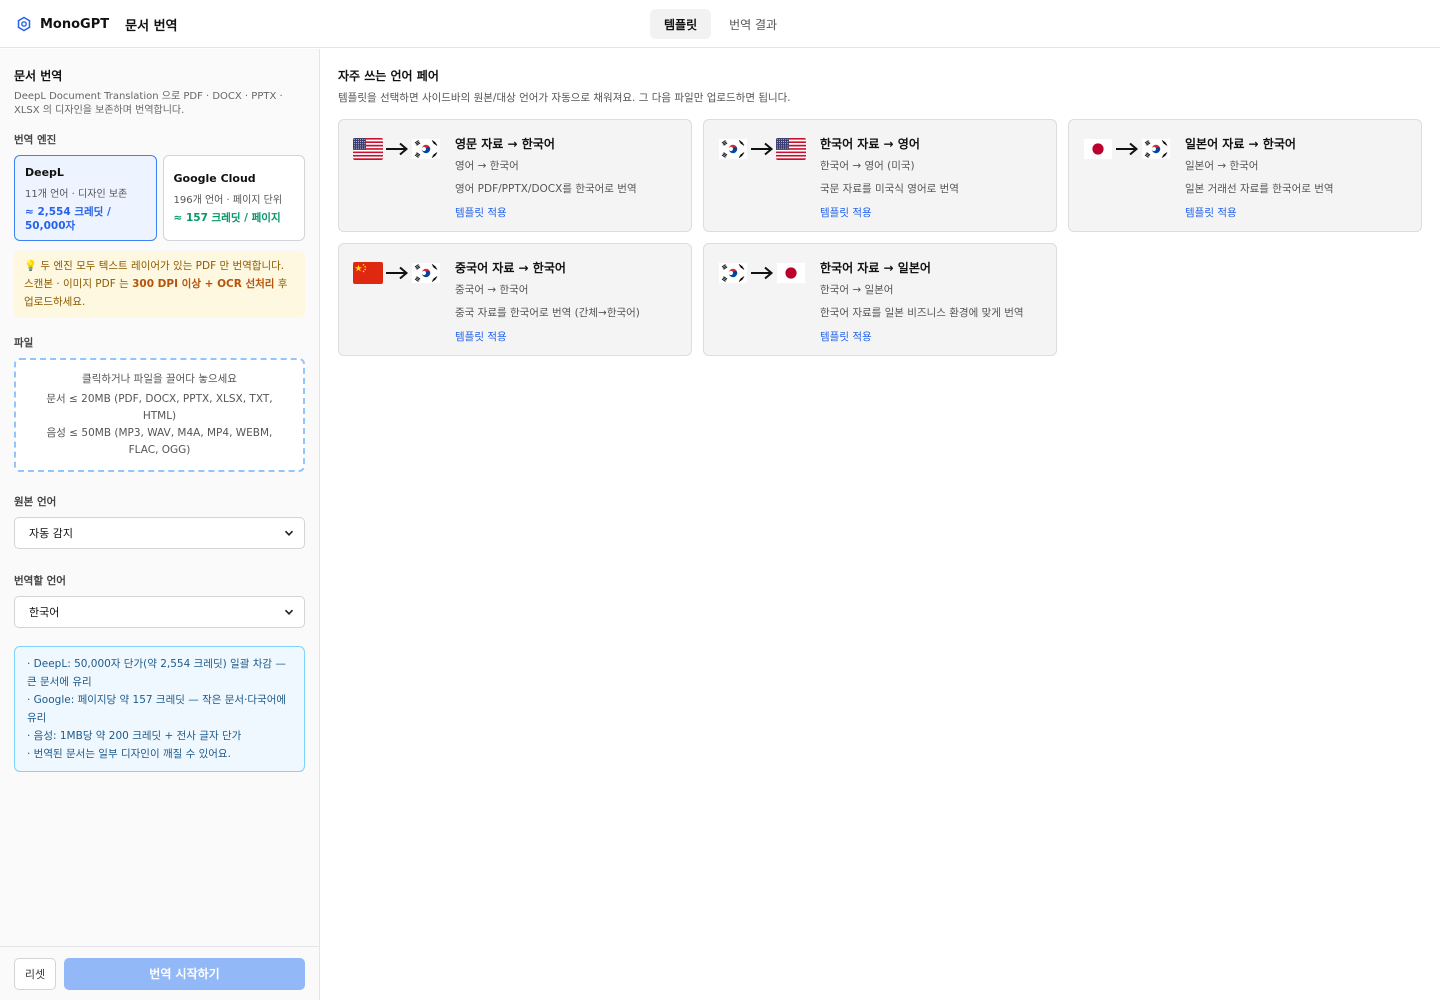 The height and width of the screenshot is (1000, 1440). Describe the element at coordinates (487, 166) in the screenshot. I see `template-language-pair: 영어 → 한국어` at that location.